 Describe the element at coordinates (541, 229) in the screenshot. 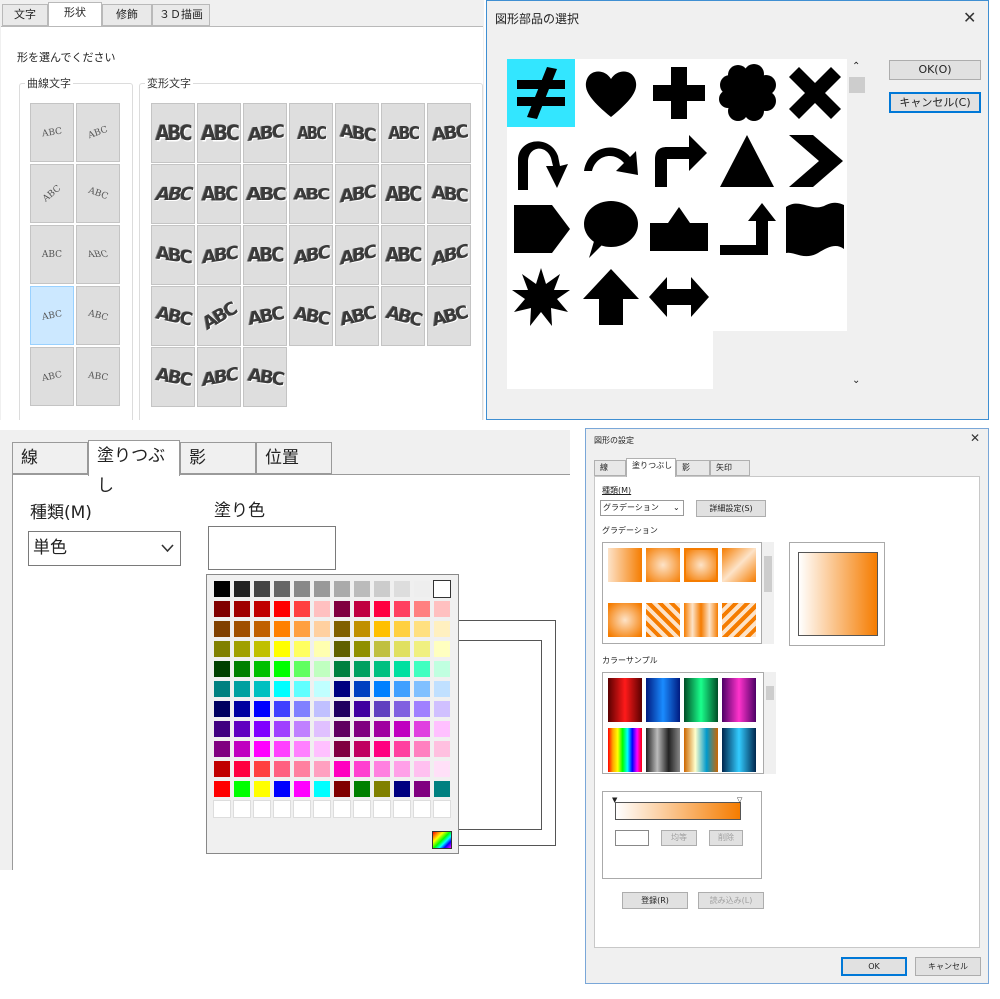

I see `shape-pentagon` at that location.